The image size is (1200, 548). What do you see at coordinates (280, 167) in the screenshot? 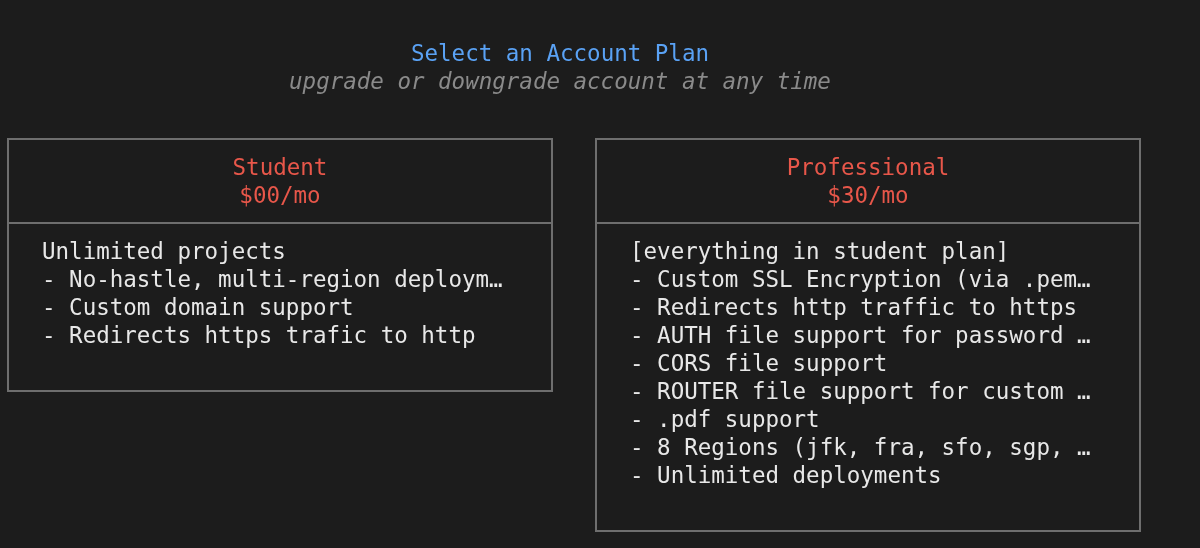
I see `plan-name: Student` at bounding box center [280, 167].